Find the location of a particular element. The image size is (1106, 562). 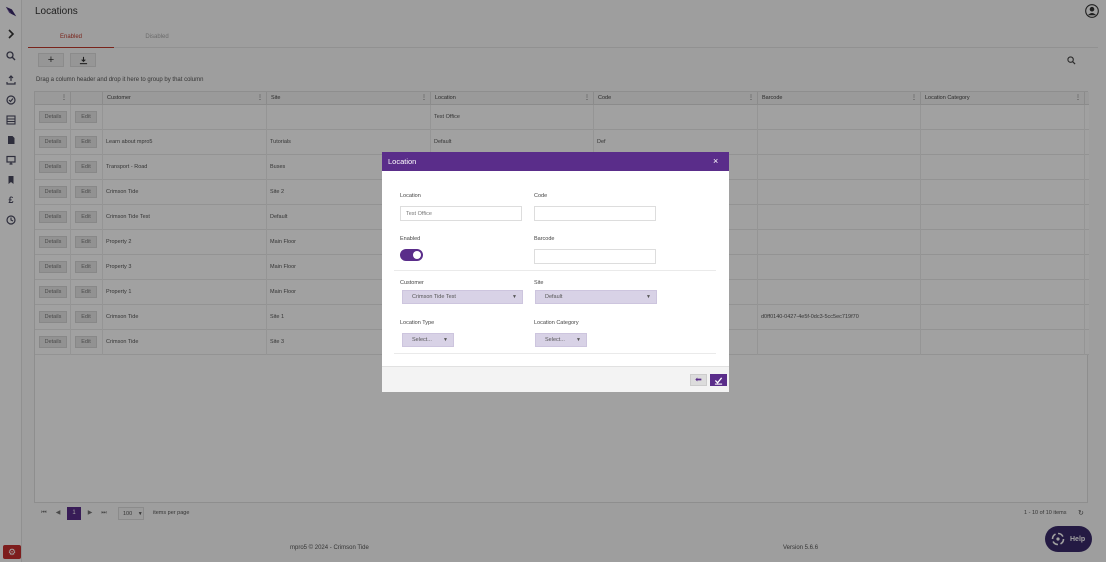

code-label: Code is located at coordinates (541, 196).